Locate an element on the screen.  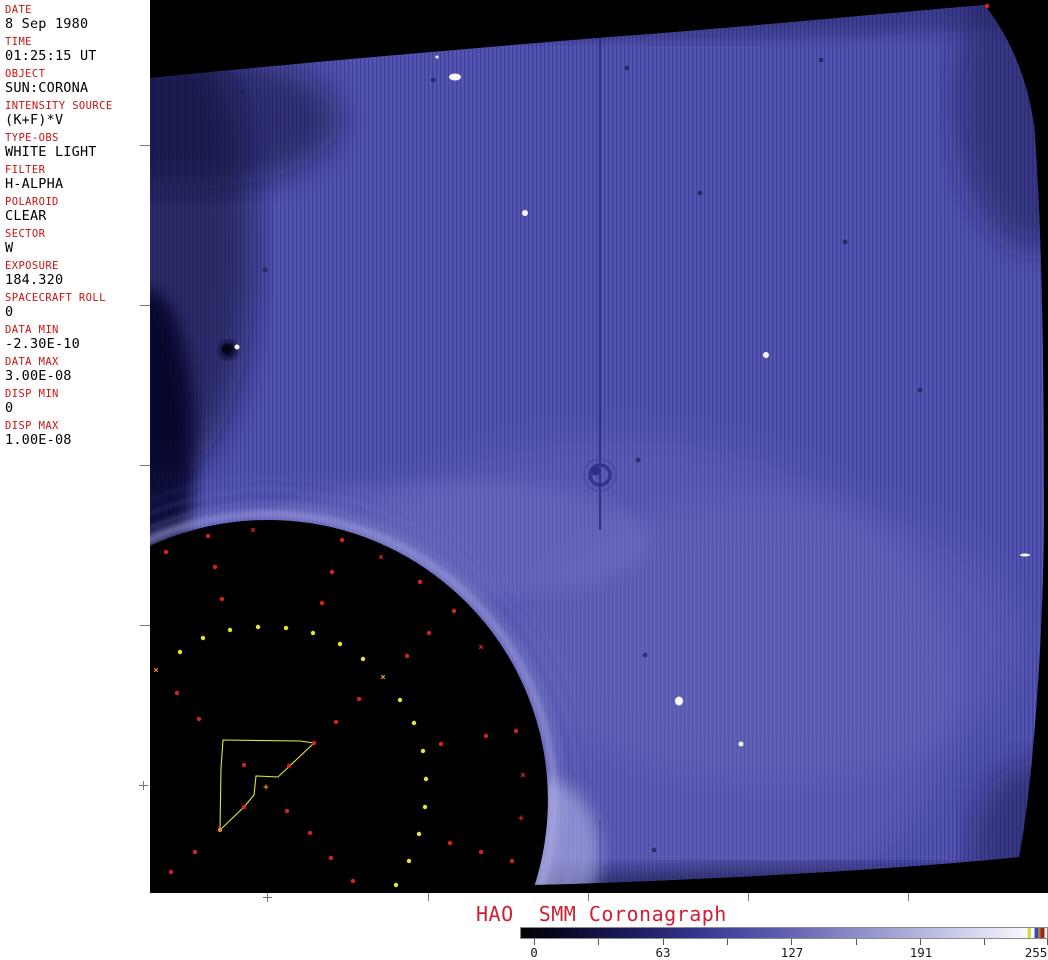
ring-artifact-blob is located at coordinates (595, 471).